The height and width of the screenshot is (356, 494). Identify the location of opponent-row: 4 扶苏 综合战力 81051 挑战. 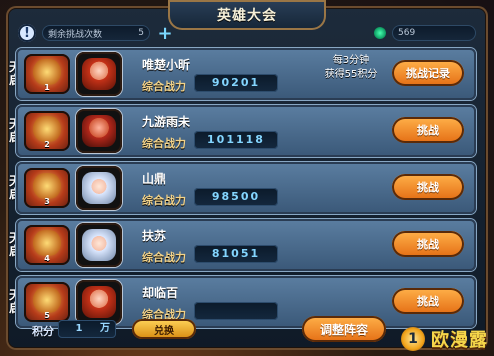
(246, 245).